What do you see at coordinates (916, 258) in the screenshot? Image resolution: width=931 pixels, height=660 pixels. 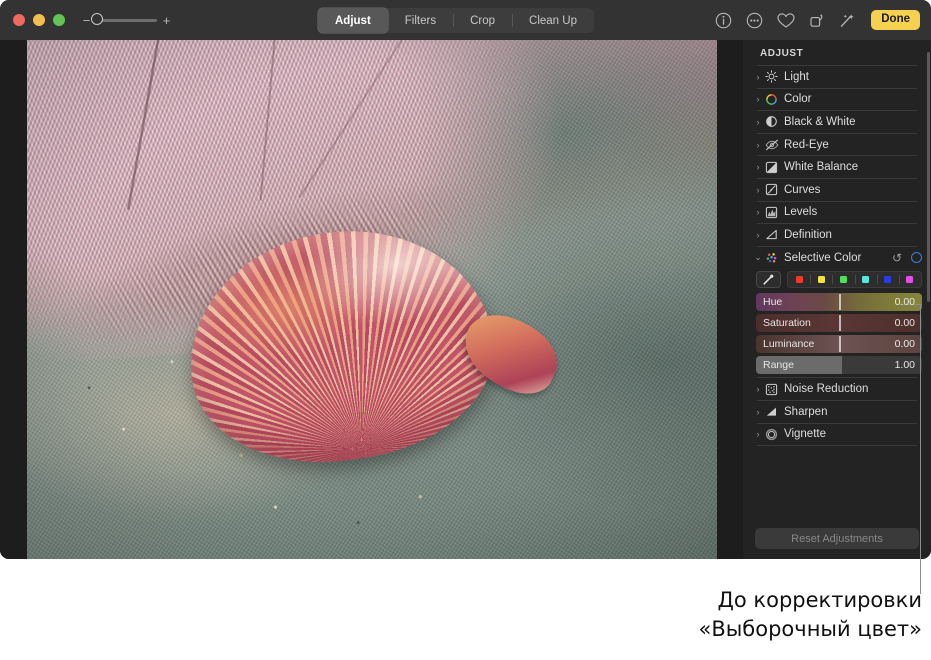 I see `enable-toggle-ring-icon` at bounding box center [916, 258].